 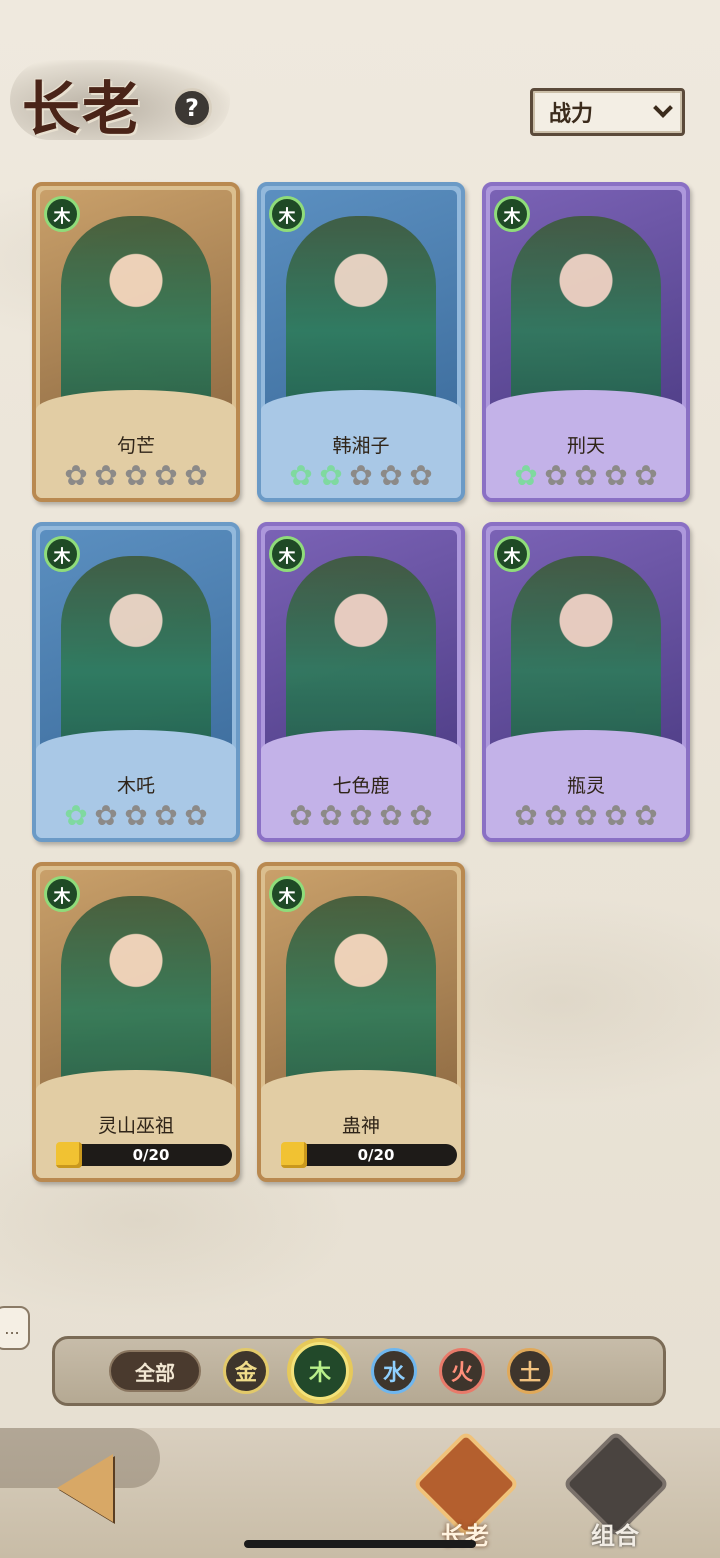 What do you see at coordinates (360, 1126) in the screenshot?
I see `hero-name: 蛊神` at bounding box center [360, 1126].